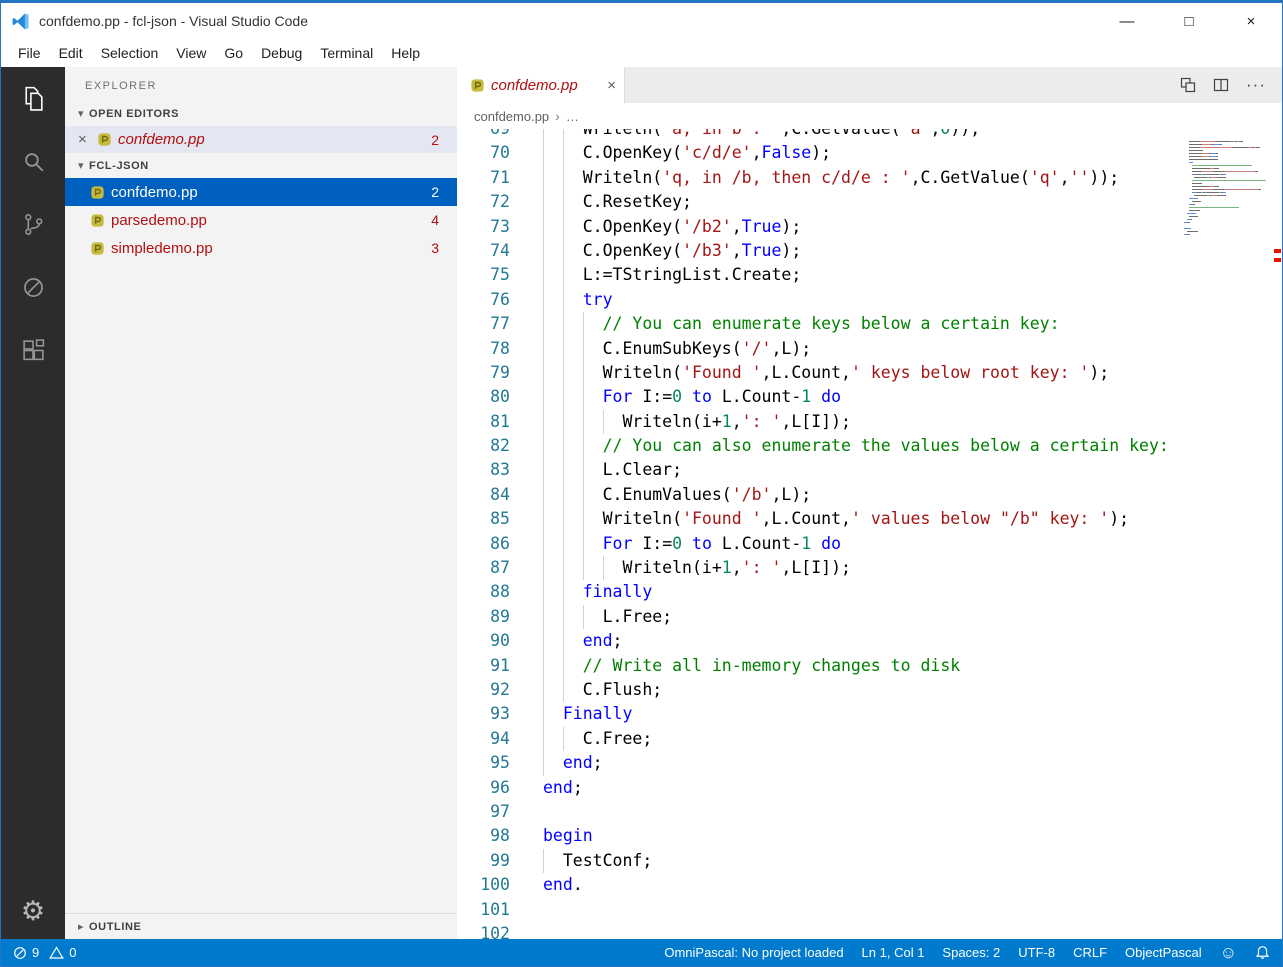 The height and width of the screenshot is (967, 1283). I want to click on settings-gear-icon: ⚙, so click(33, 911).